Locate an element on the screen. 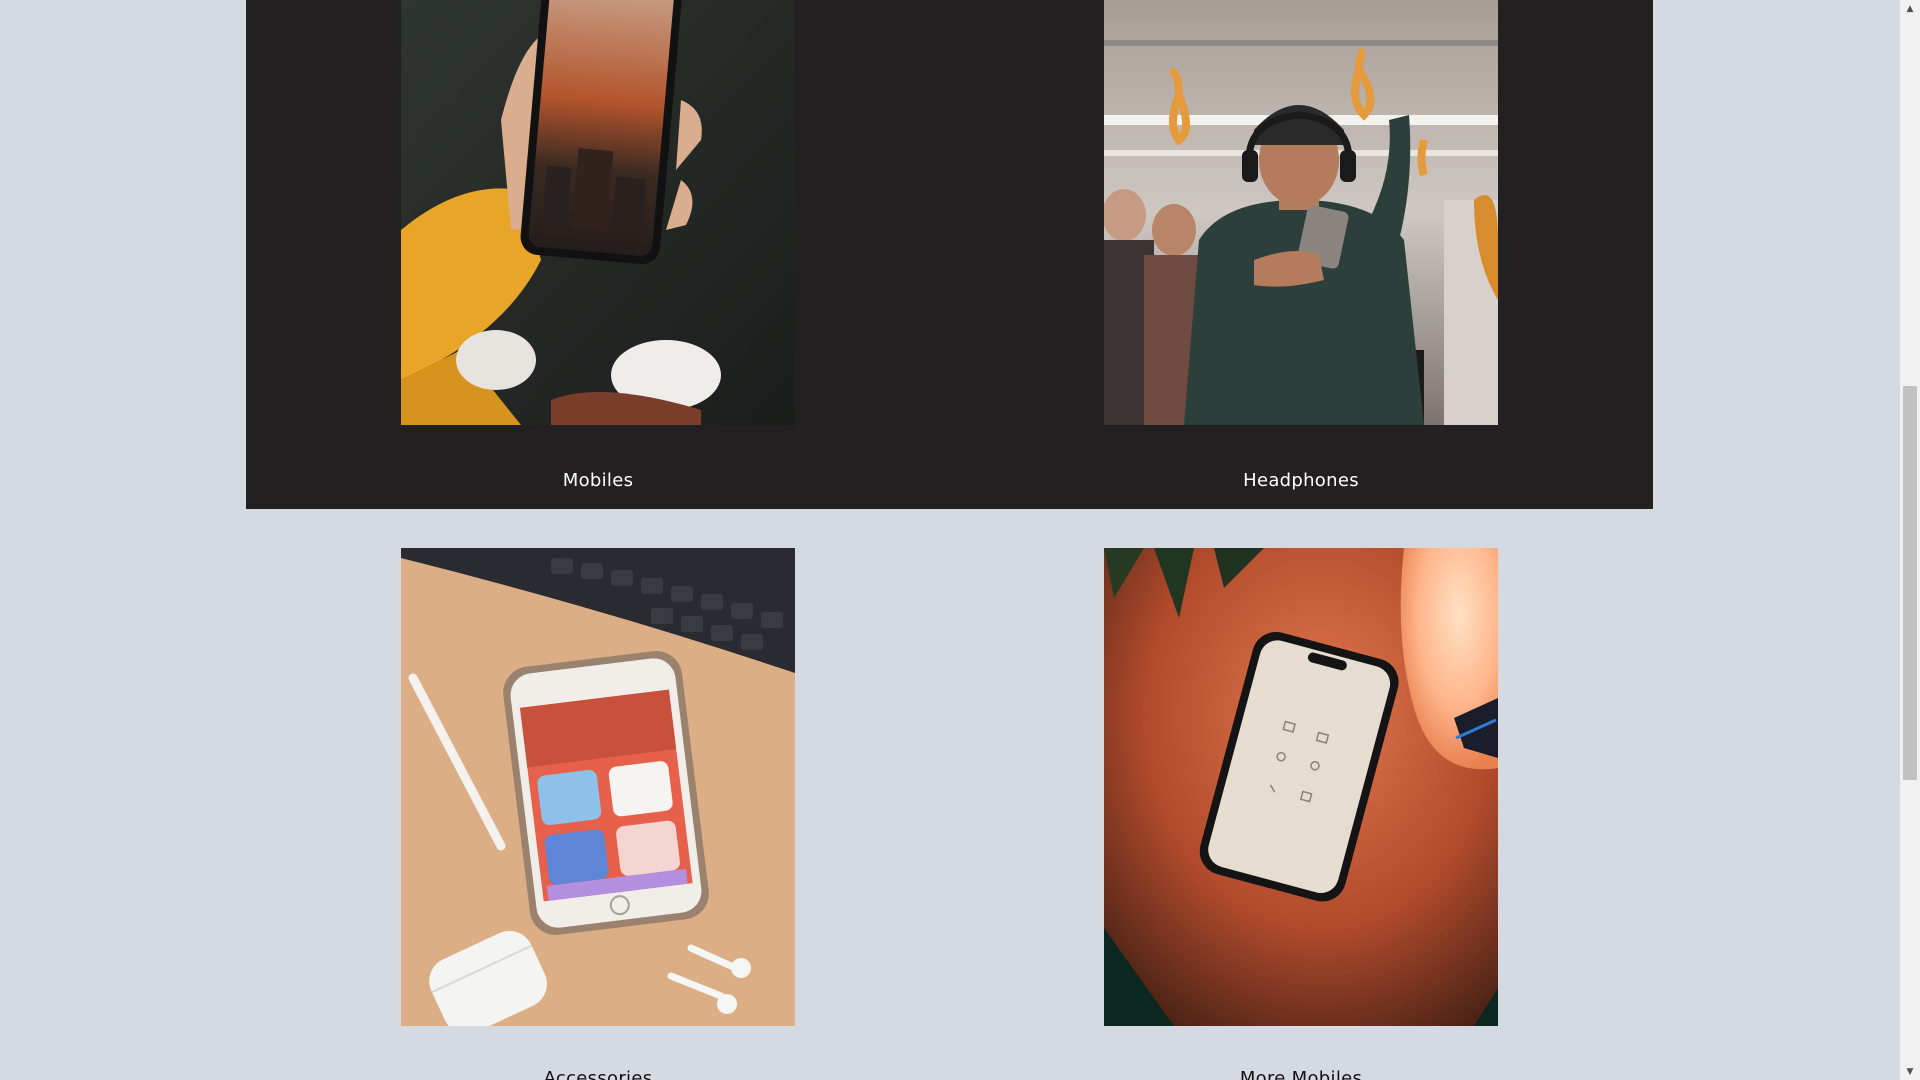  phone-on-orange-table-photo is located at coordinates (1301, 787).